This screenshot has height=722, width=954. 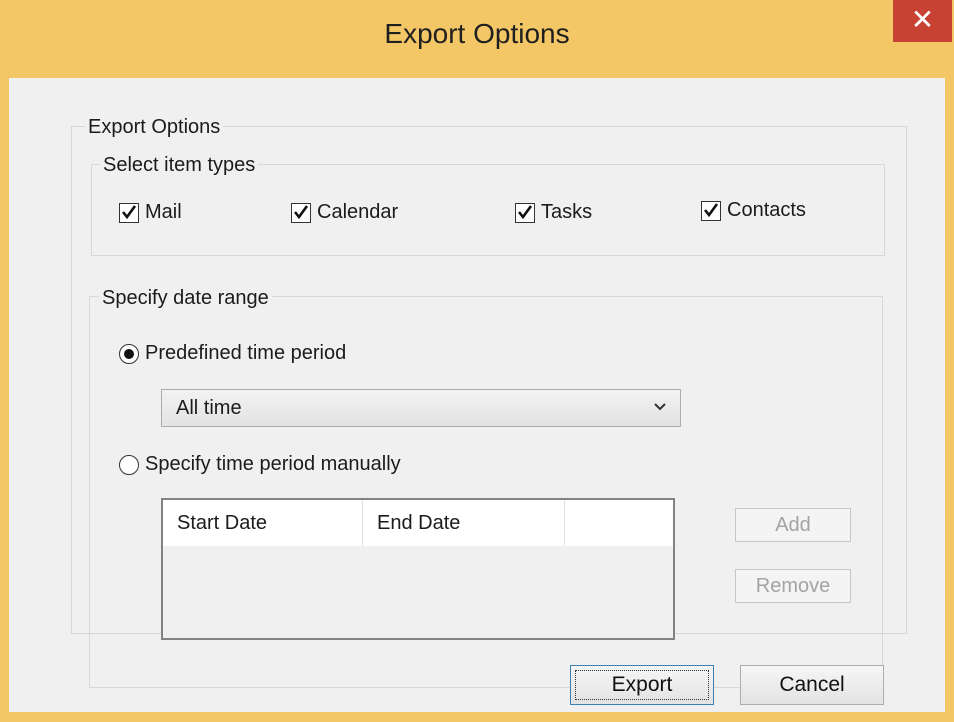 What do you see at coordinates (619, 523) in the screenshot?
I see `column-header-empty` at bounding box center [619, 523].